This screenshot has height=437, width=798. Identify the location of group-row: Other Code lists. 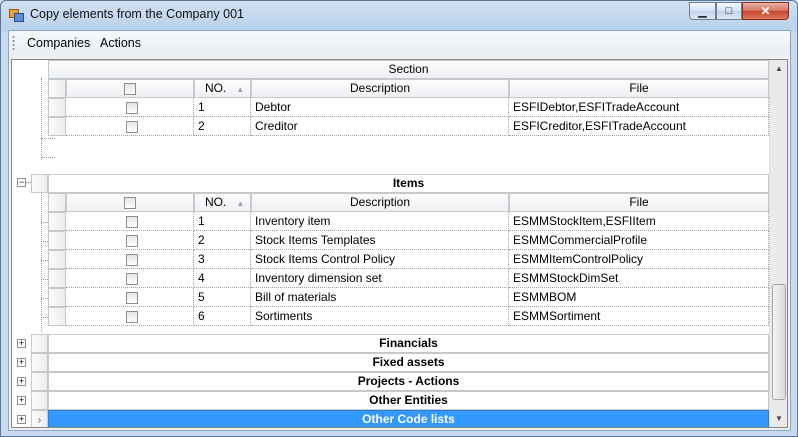
(408, 418).